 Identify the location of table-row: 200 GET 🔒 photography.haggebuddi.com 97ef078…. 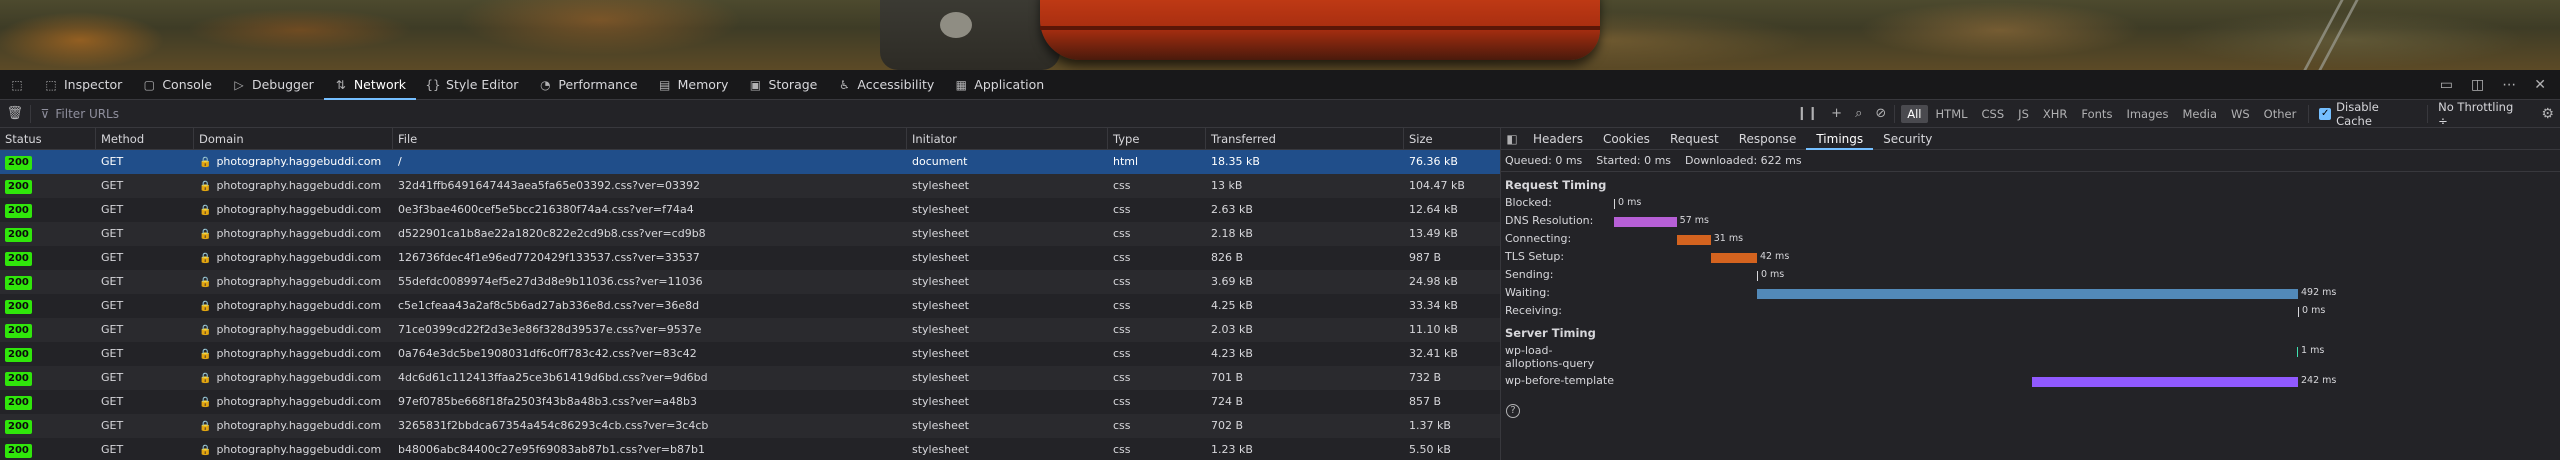
(750, 402).